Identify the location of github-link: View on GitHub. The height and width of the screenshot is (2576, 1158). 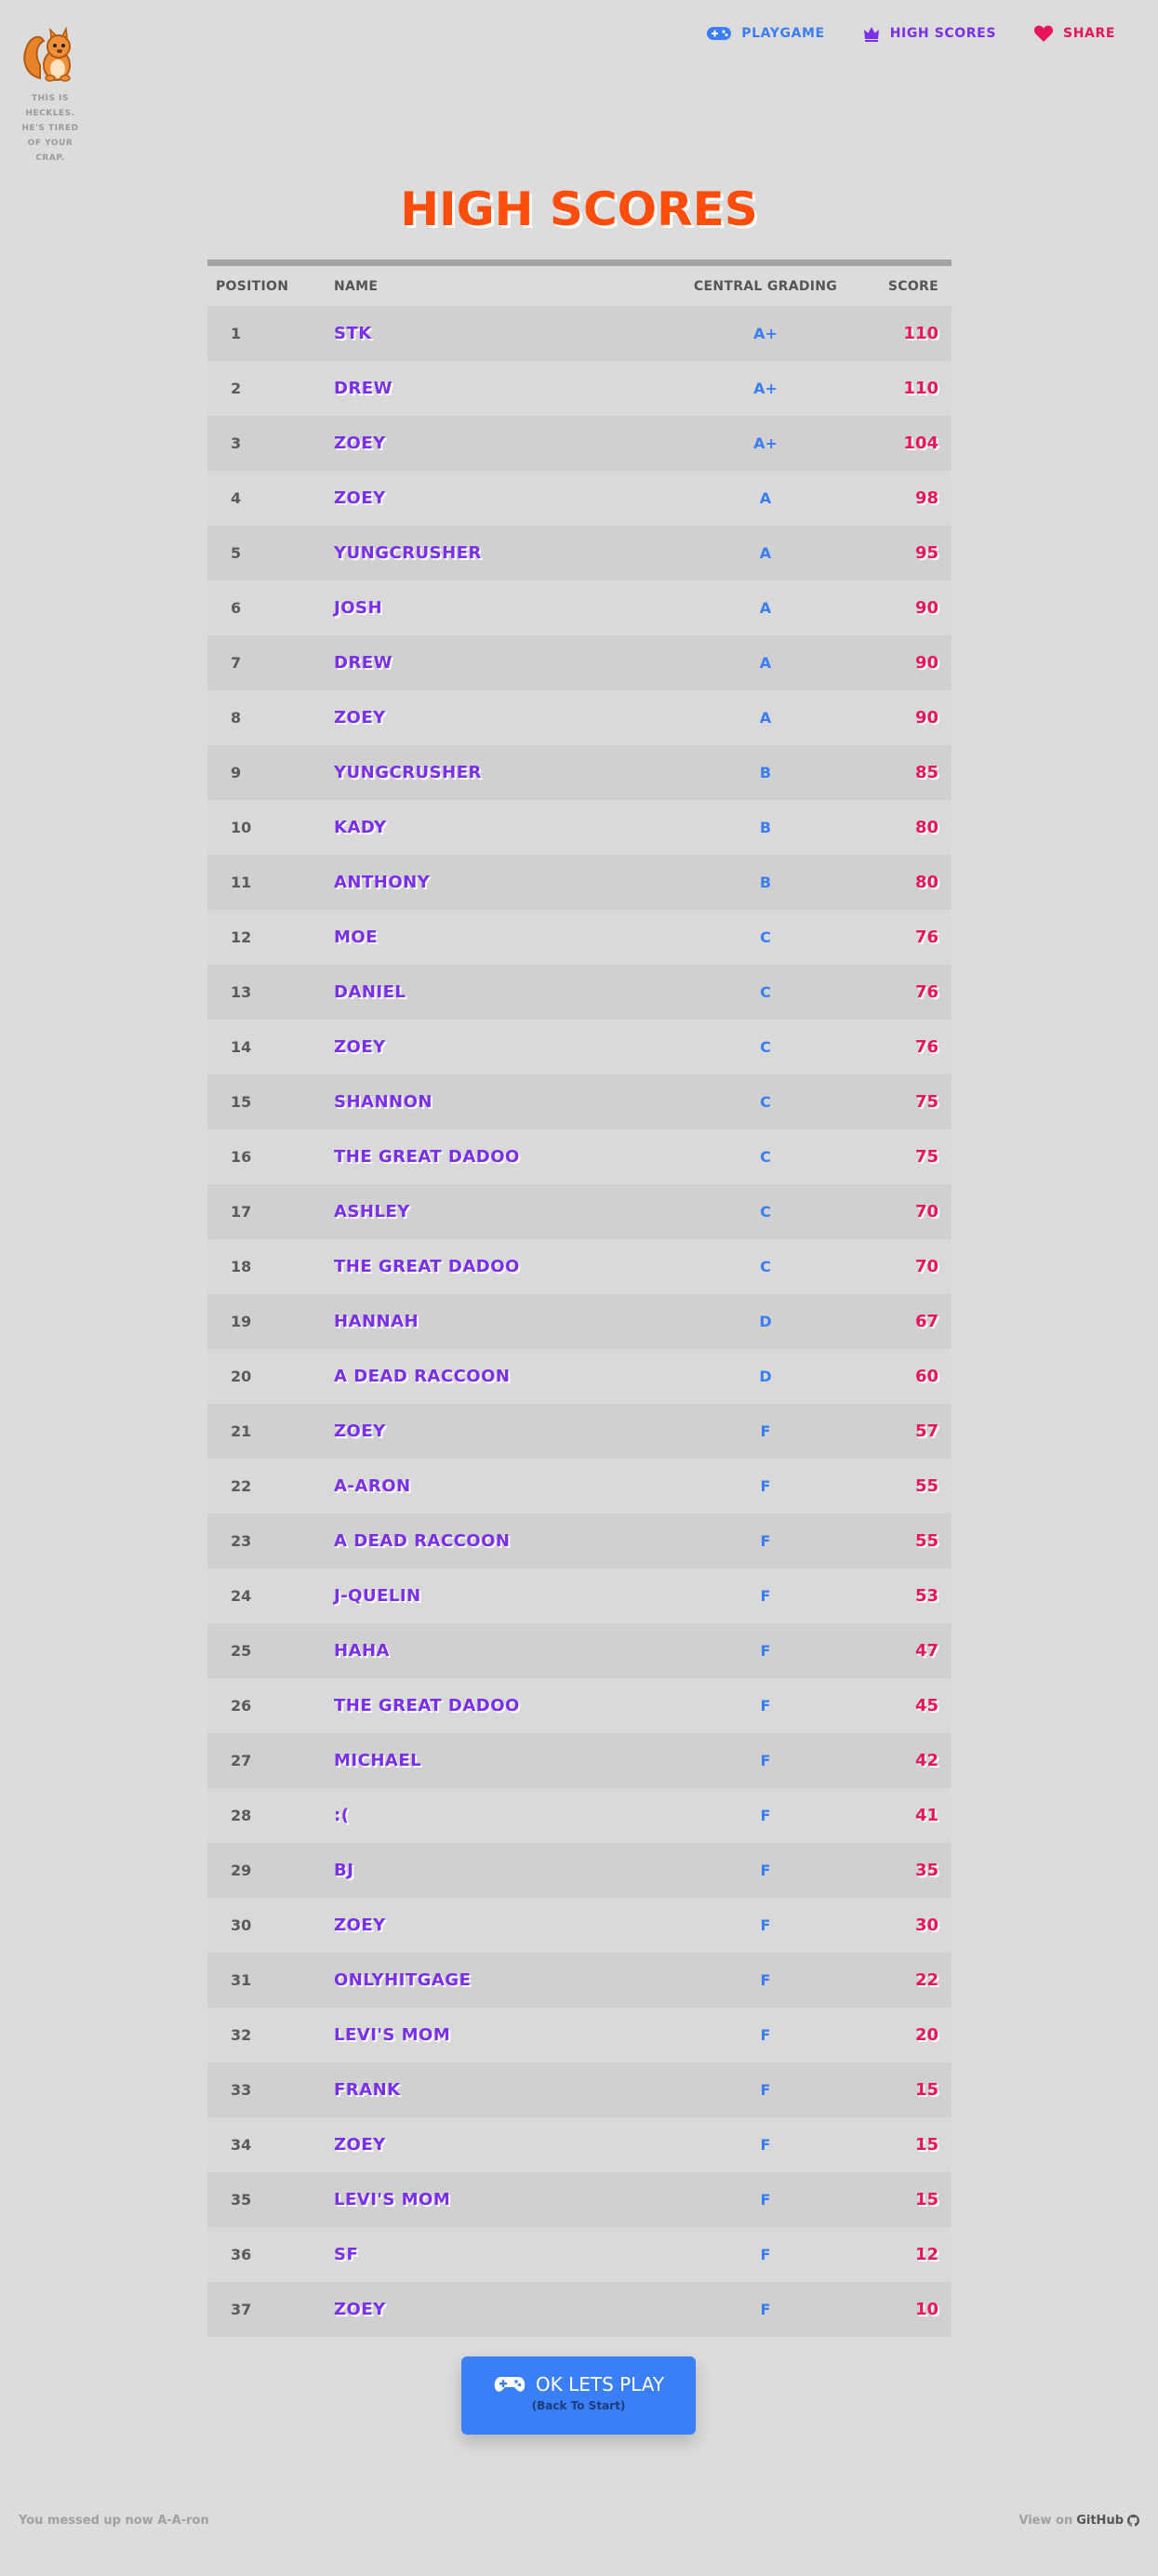
(1078, 2521).